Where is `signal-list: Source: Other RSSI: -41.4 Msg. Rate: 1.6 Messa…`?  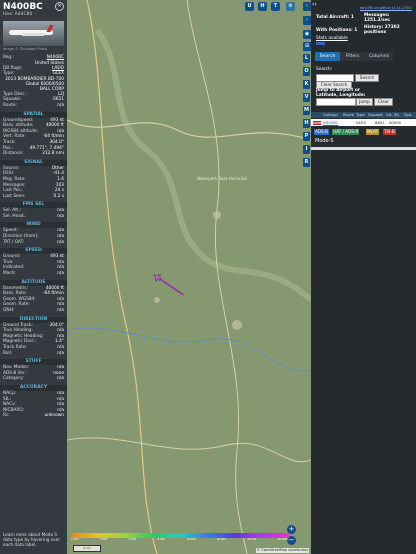
signal-list: Source: Other RSSI: -41.4 Msg. Rate: 1.6 Messa… is located at coordinates (33, 183).